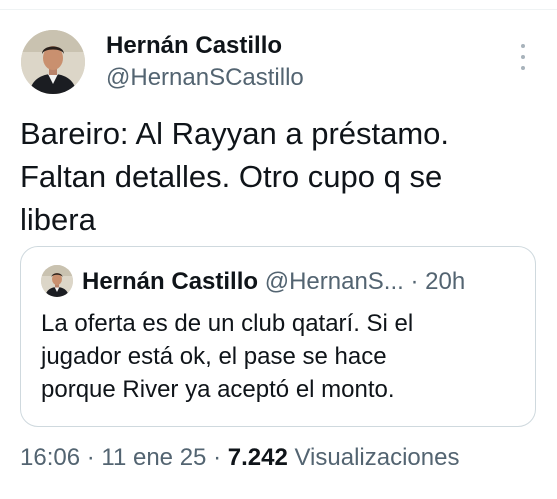  I want to click on quoted-author-avatar, so click(57, 281).